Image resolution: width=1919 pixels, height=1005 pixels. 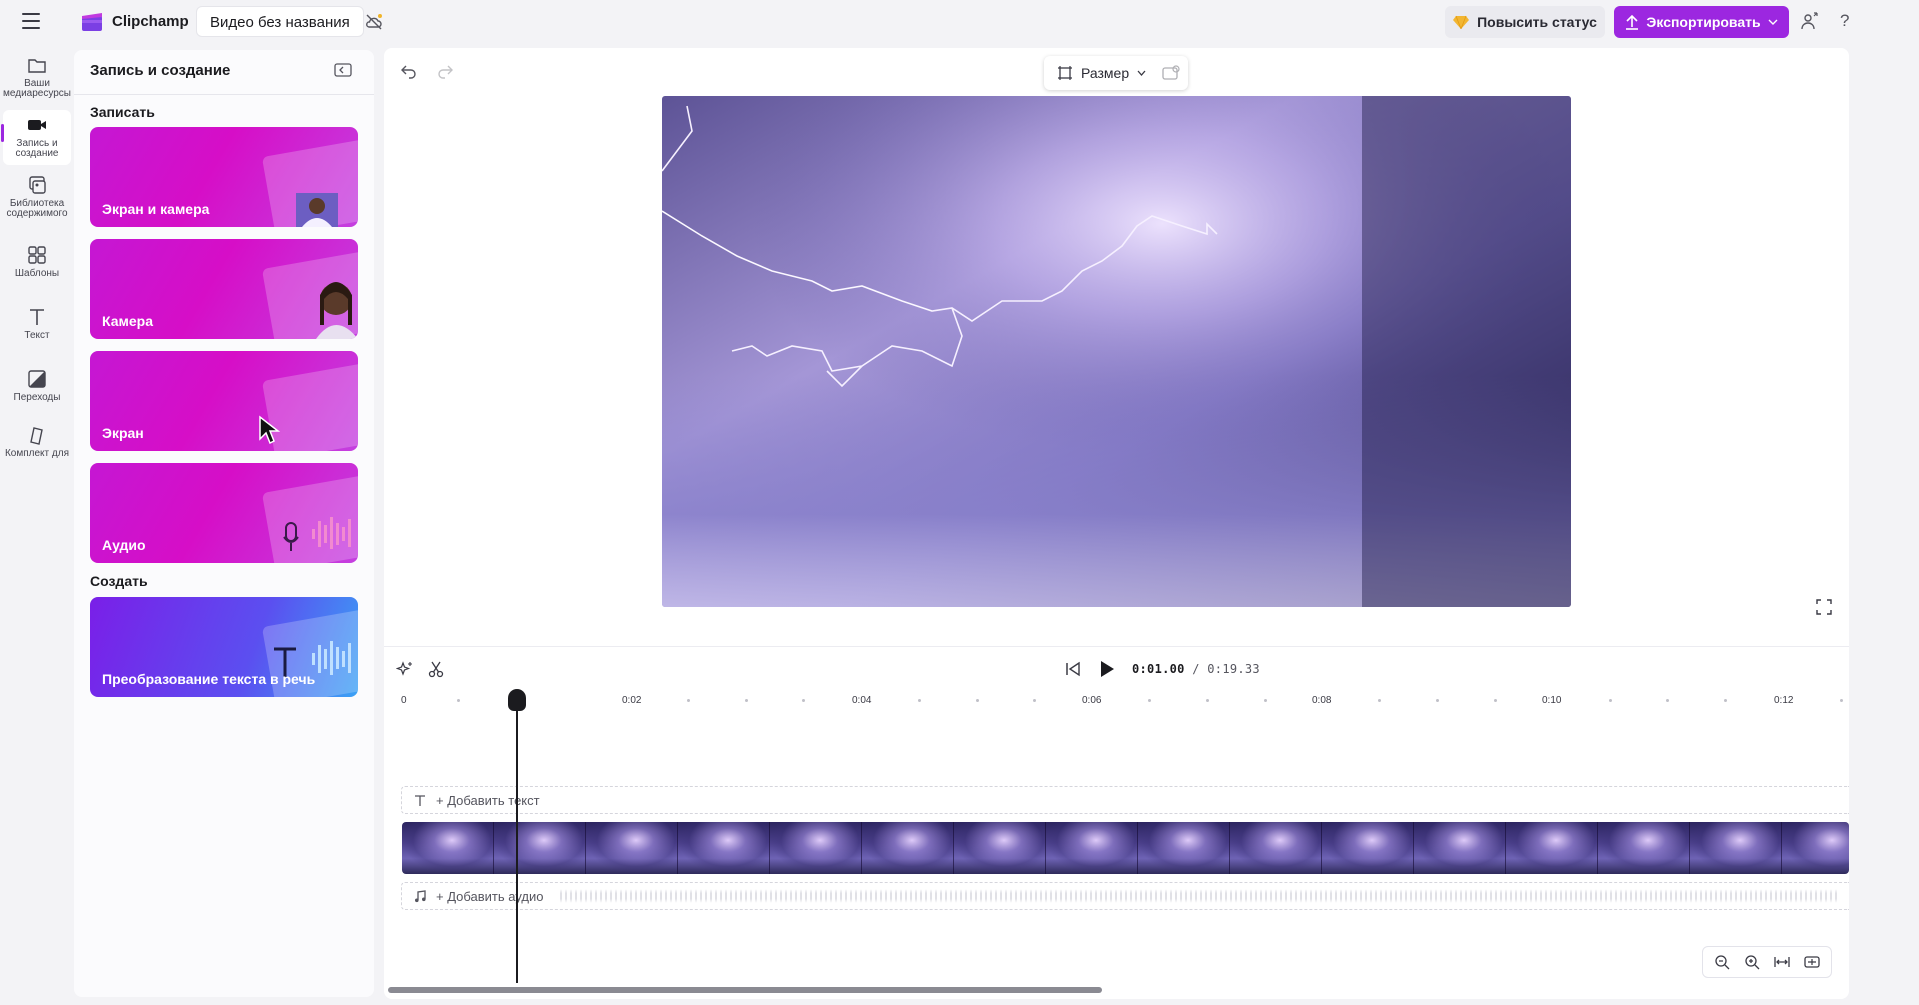 What do you see at coordinates (1844, 21) in the screenshot?
I see `help-icon: ?` at bounding box center [1844, 21].